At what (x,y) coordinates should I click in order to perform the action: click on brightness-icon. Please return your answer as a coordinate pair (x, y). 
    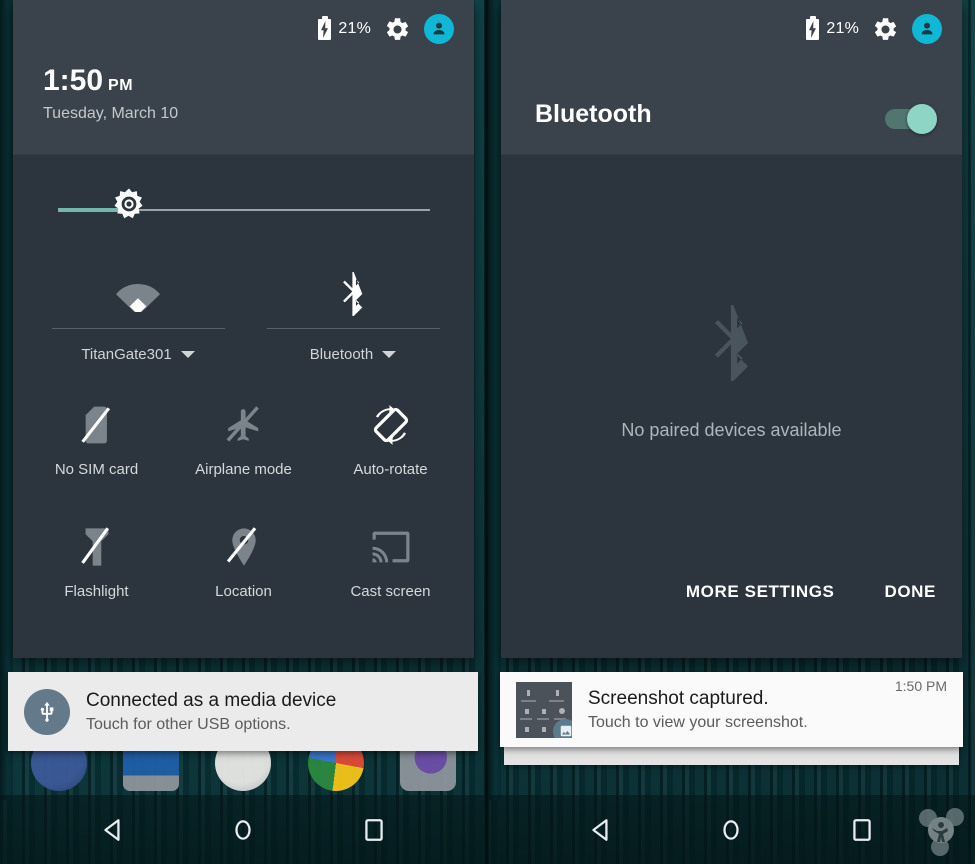
    Looking at the image, I should click on (129, 204).